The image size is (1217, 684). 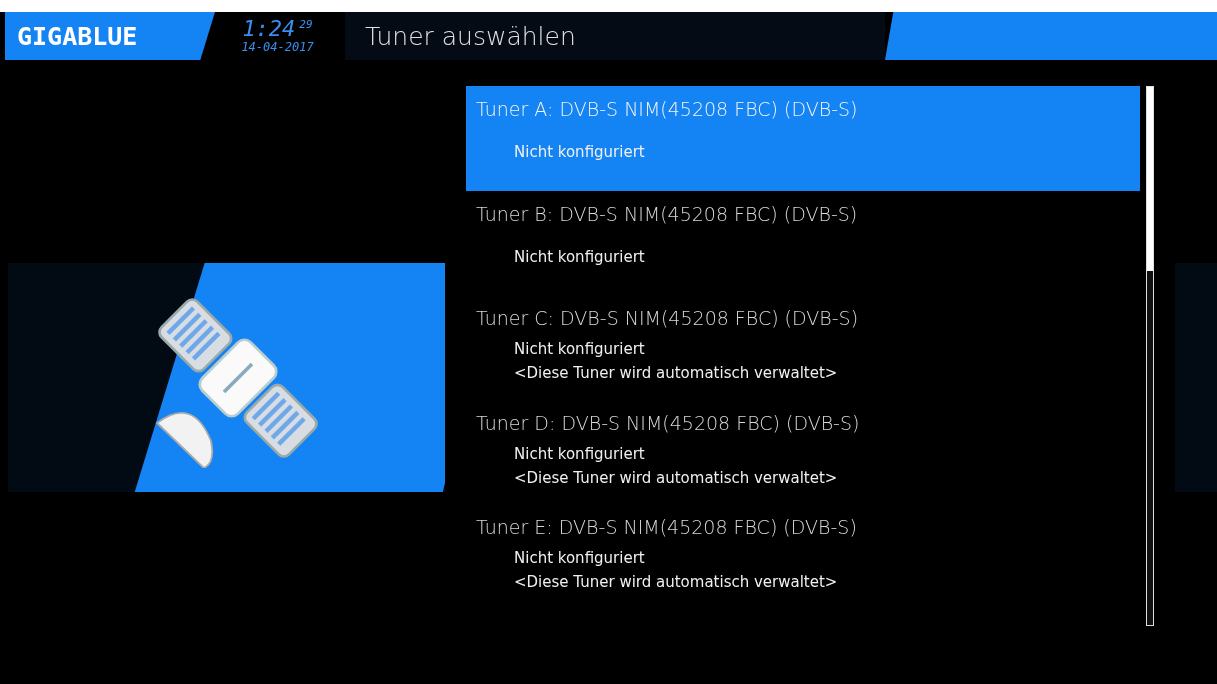 I want to click on clock-time: 1:24, so click(x=269, y=29).